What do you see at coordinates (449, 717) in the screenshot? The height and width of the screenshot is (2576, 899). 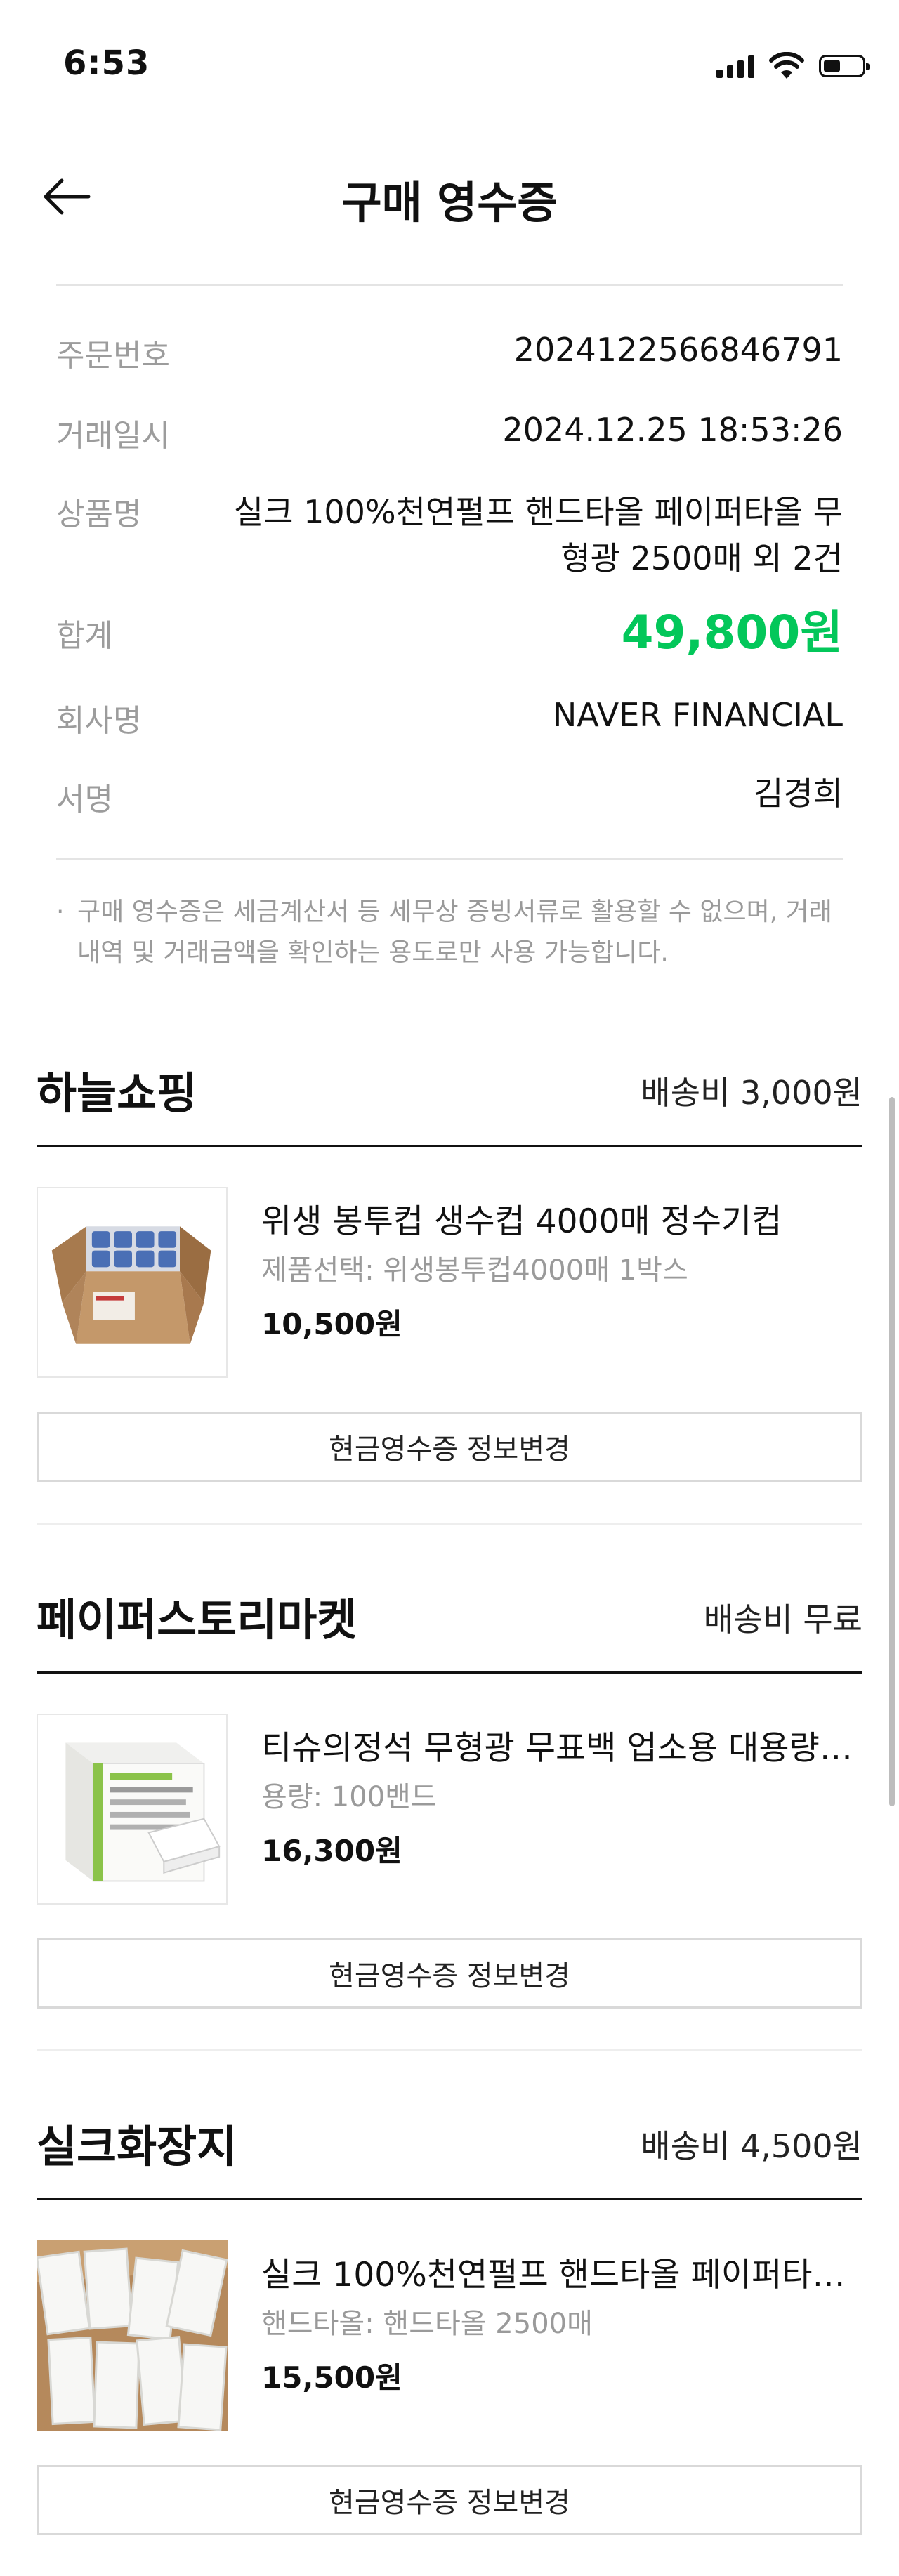 I see `company-row: 회사명 NAVER FINANCIAL` at bounding box center [449, 717].